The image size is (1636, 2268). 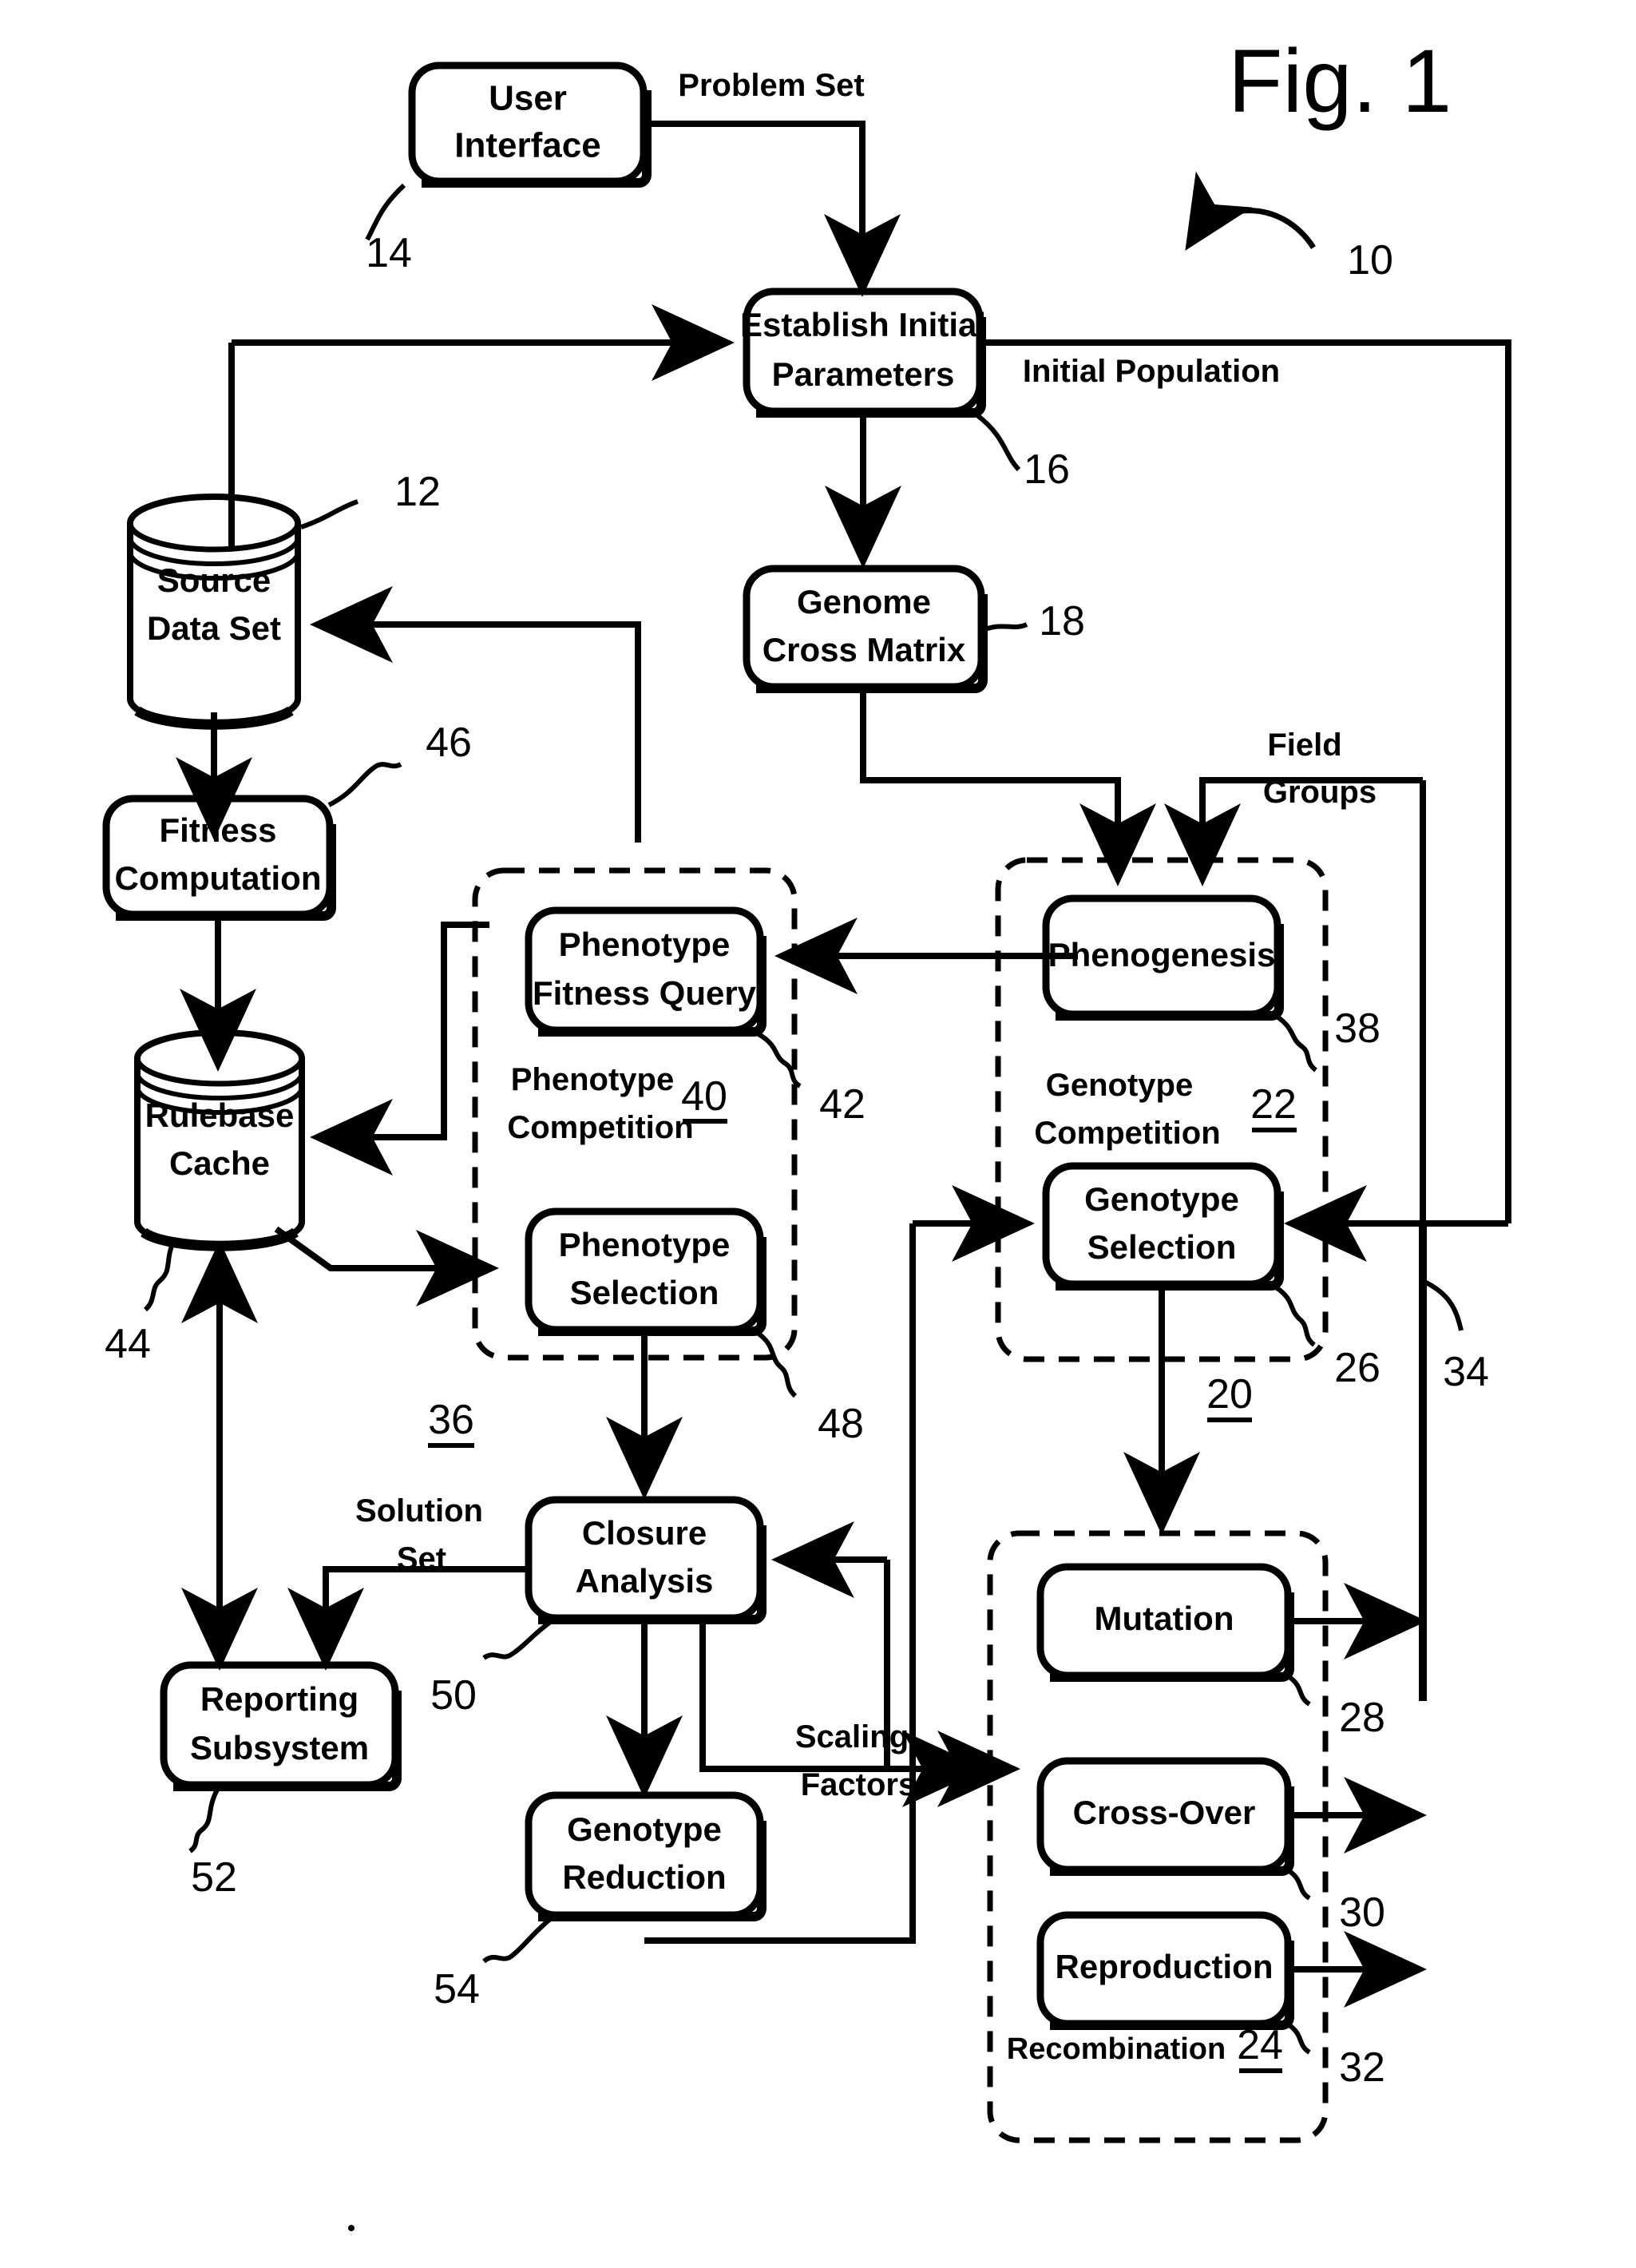 What do you see at coordinates (863, 324) in the screenshot?
I see `node-establish-line1: Establish Initial` at bounding box center [863, 324].